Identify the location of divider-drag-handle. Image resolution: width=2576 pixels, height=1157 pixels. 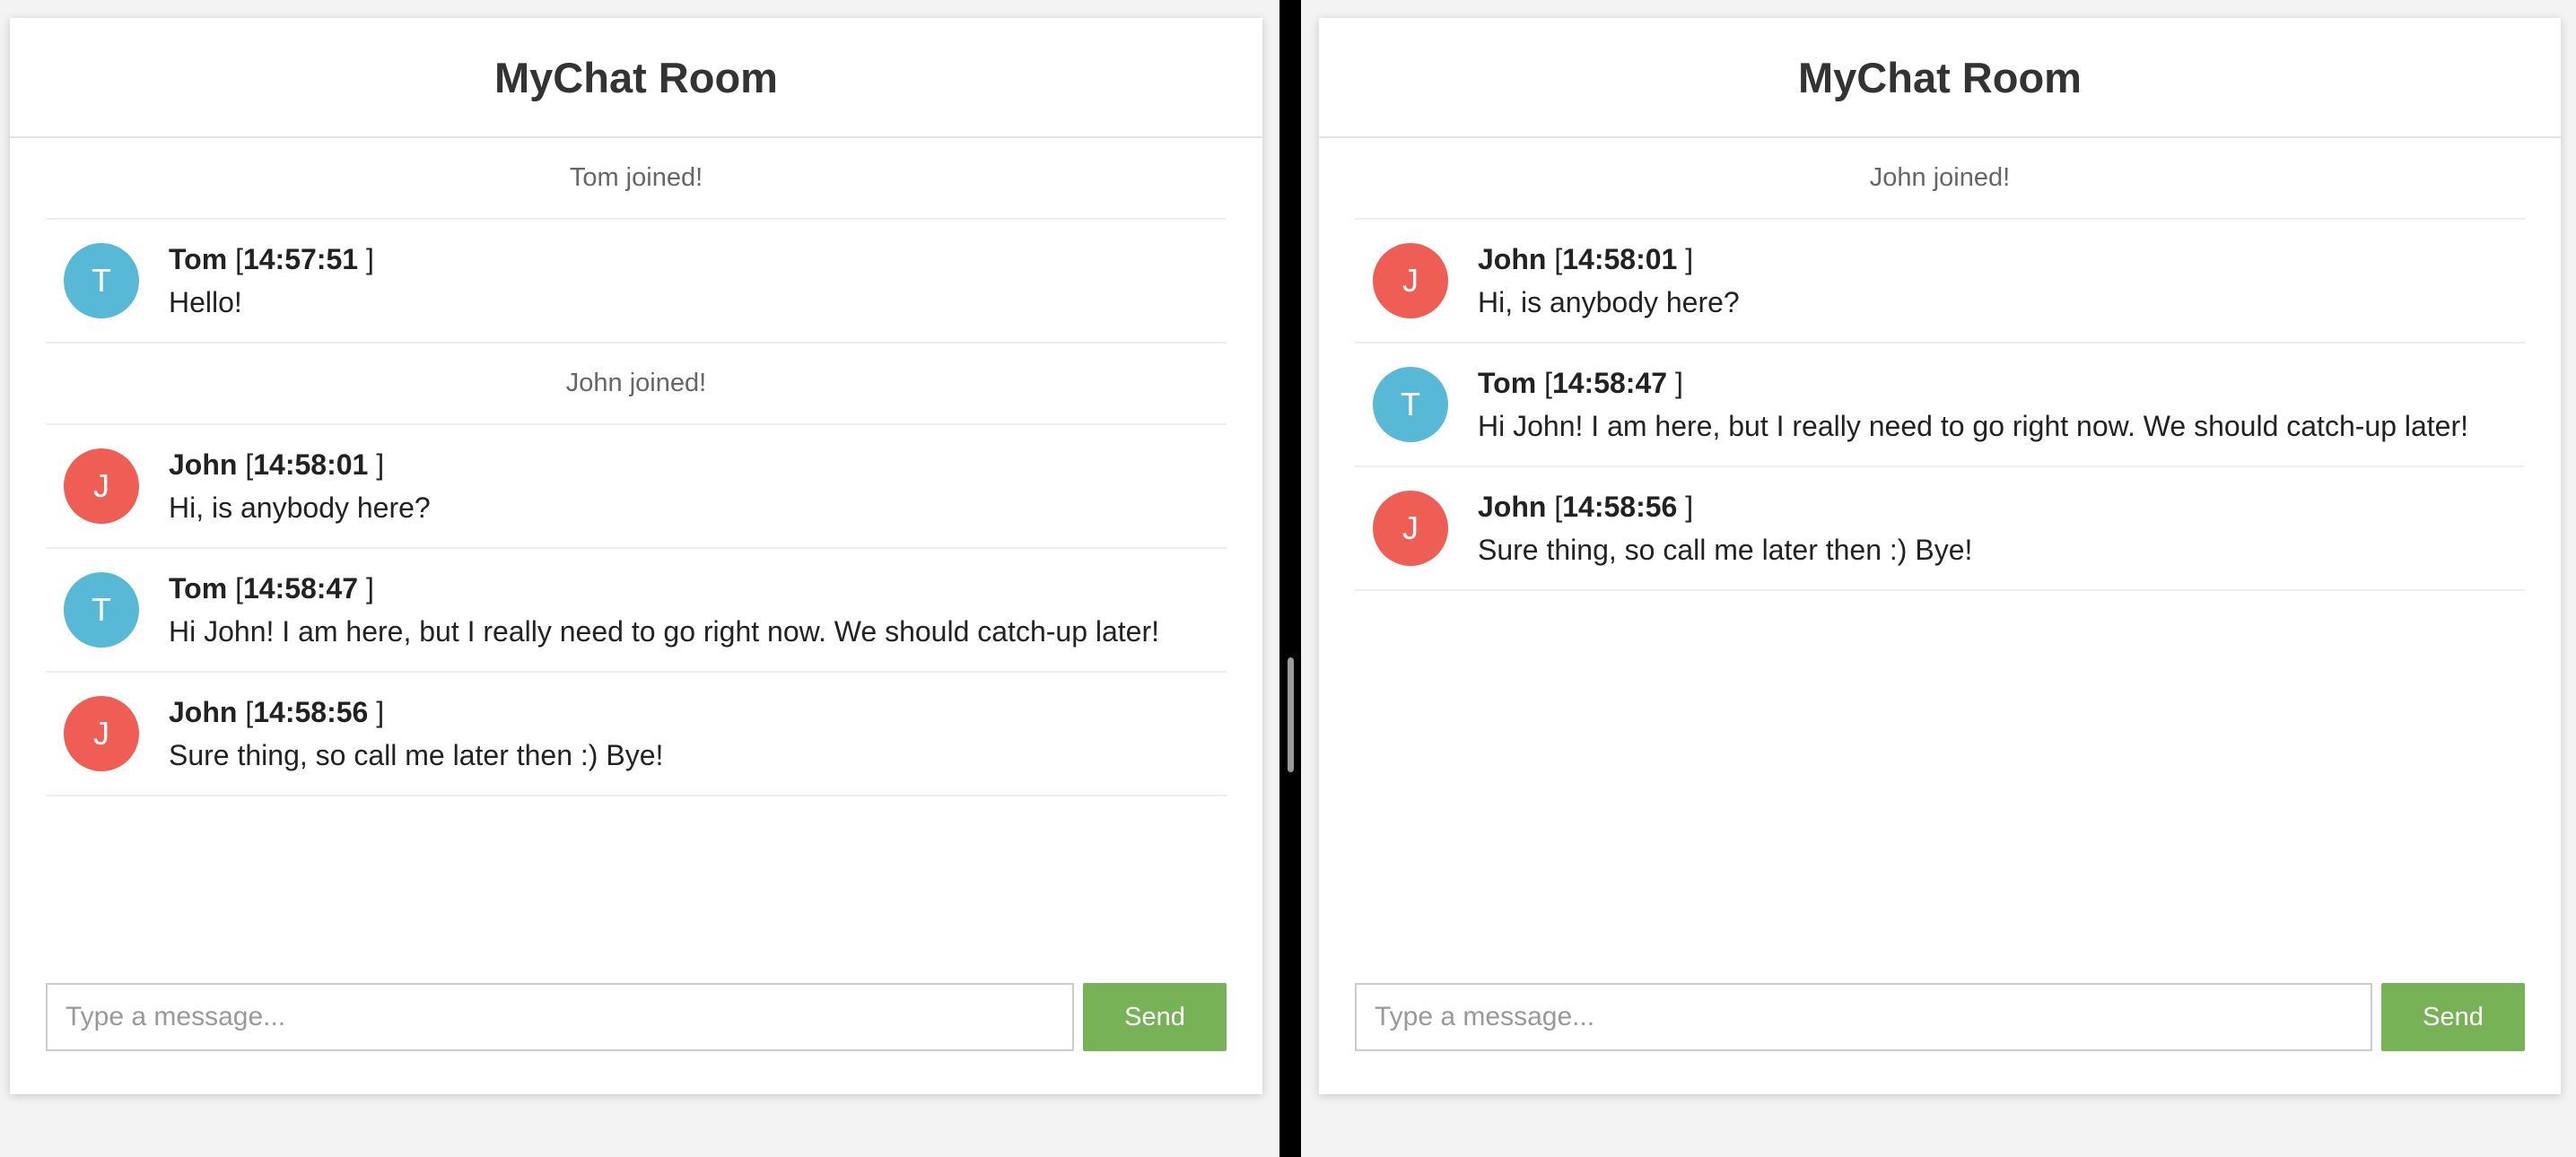
(1291, 714).